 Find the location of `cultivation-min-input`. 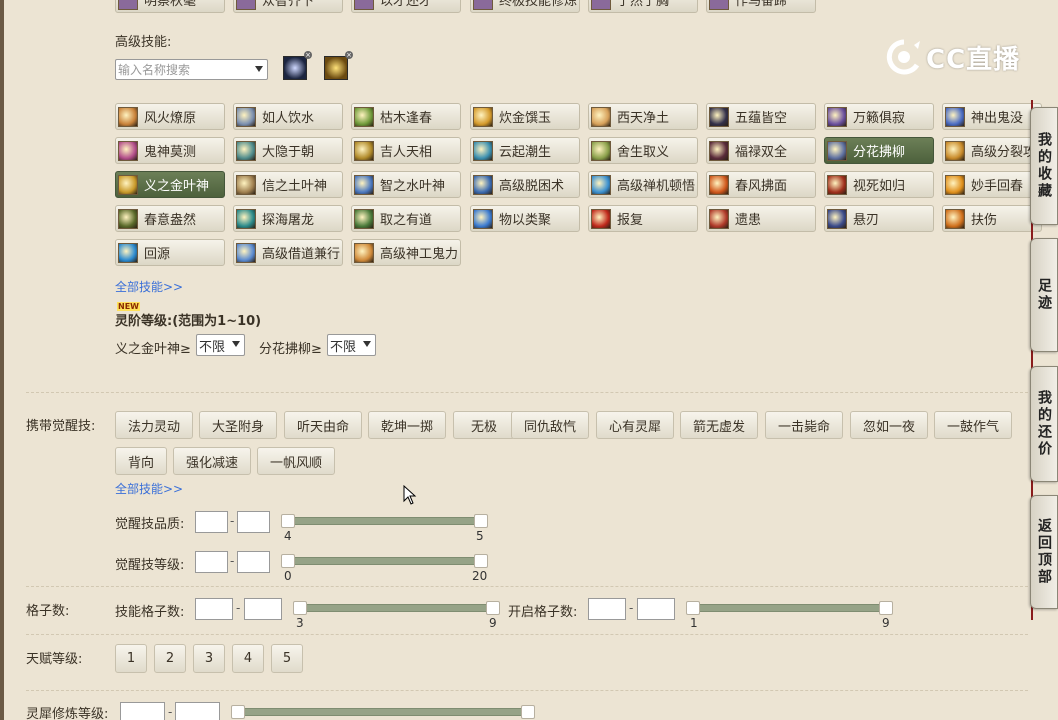

cultivation-min-input is located at coordinates (142, 711).